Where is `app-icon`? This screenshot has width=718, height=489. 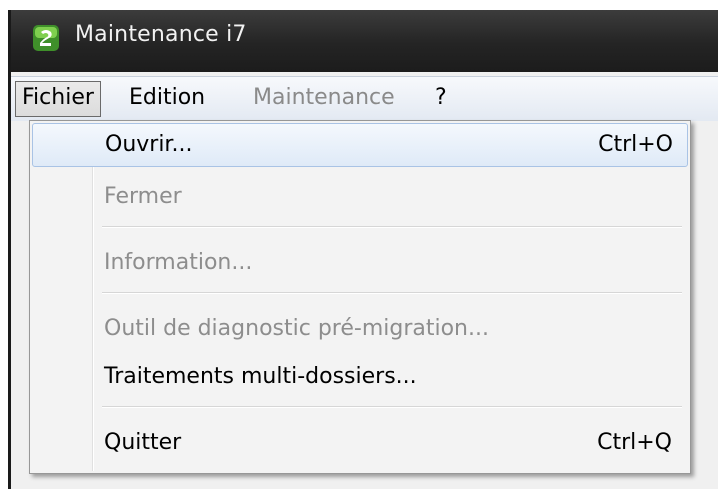 app-icon is located at coordinates (46, 38).